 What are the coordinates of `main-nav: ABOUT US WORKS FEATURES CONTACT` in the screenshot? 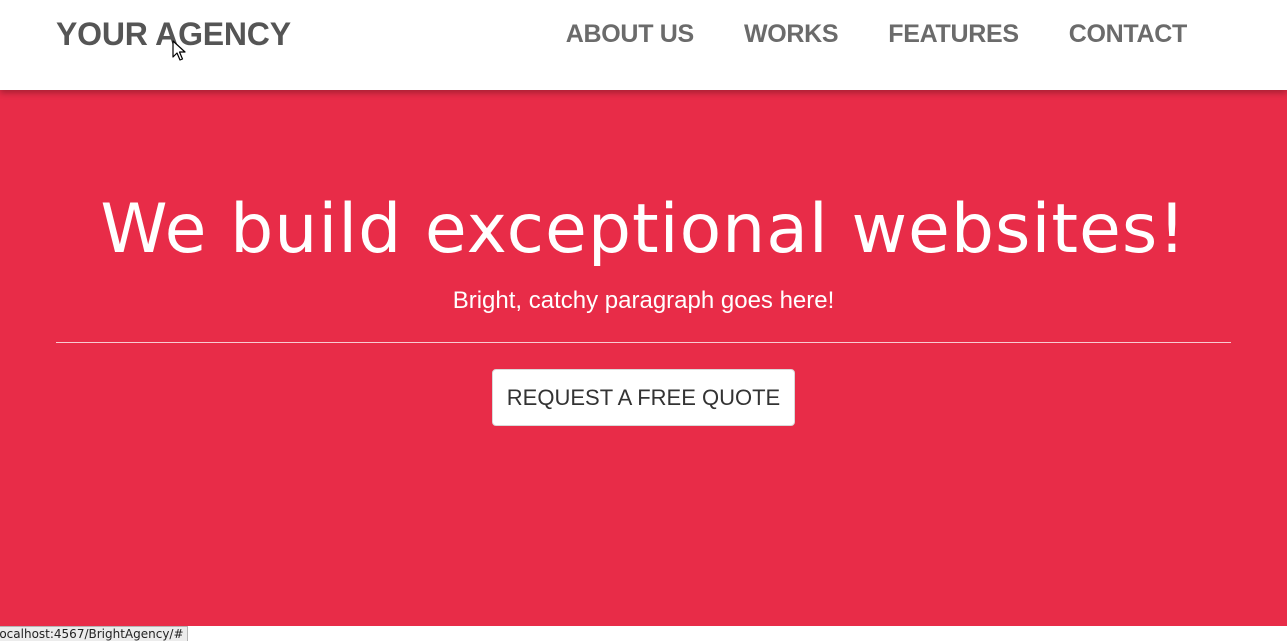 It's located at (877, 34).